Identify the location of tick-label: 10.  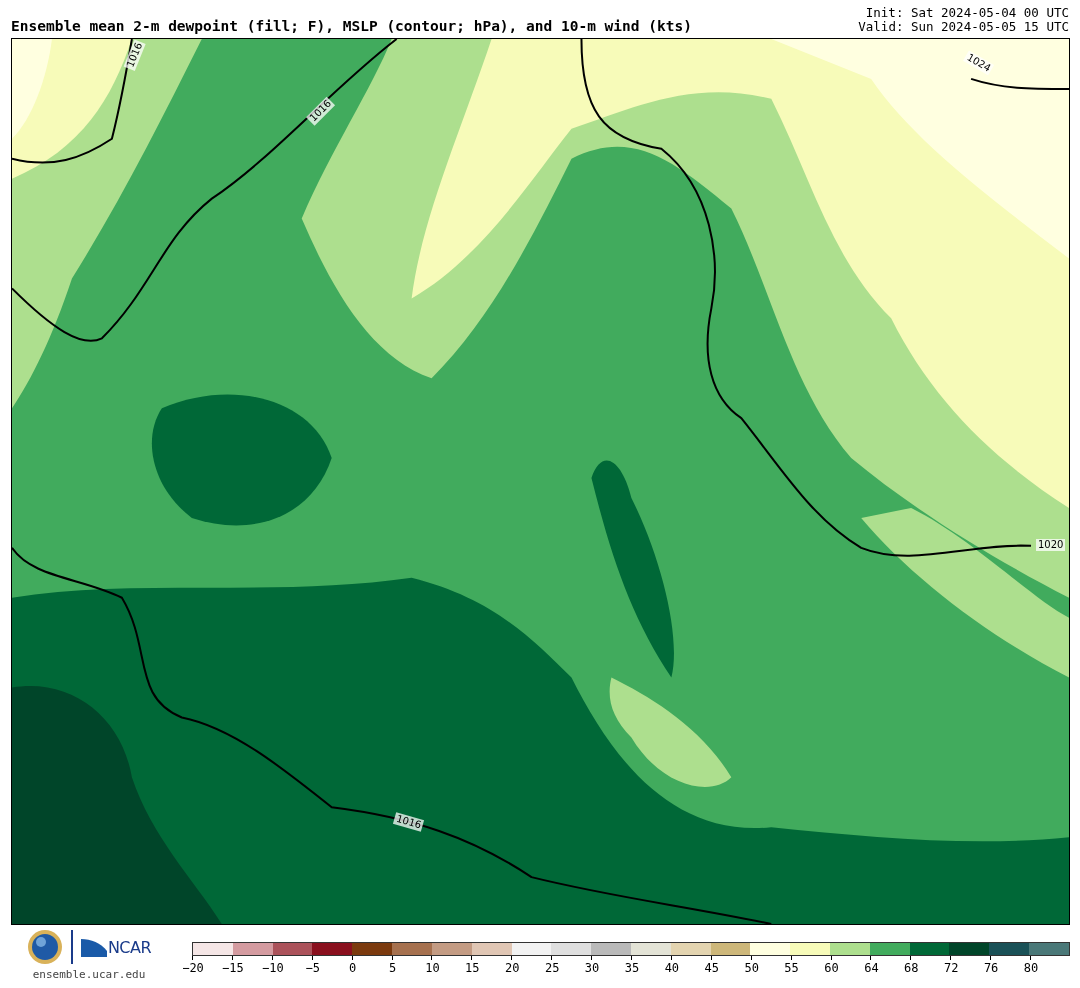
(432, 968).